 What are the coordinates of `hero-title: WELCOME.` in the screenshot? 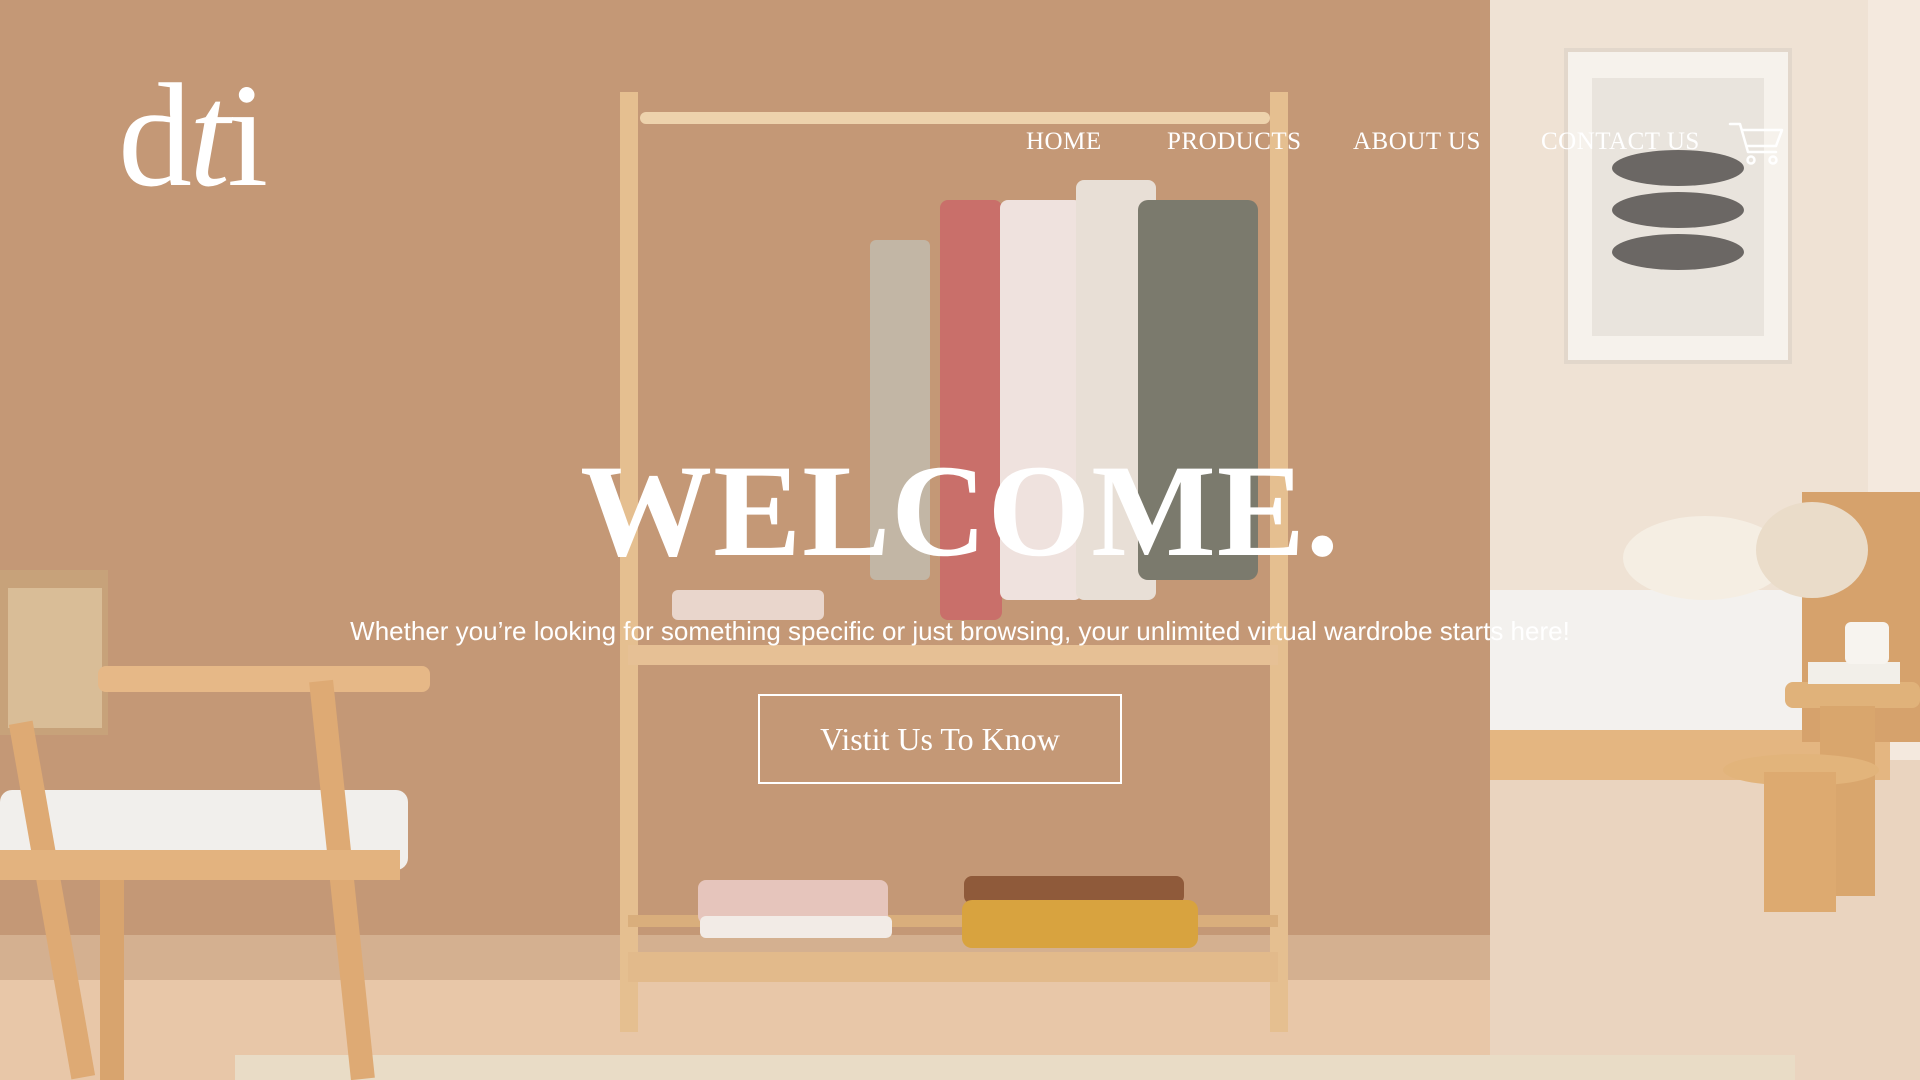 It's located at (960, 510).